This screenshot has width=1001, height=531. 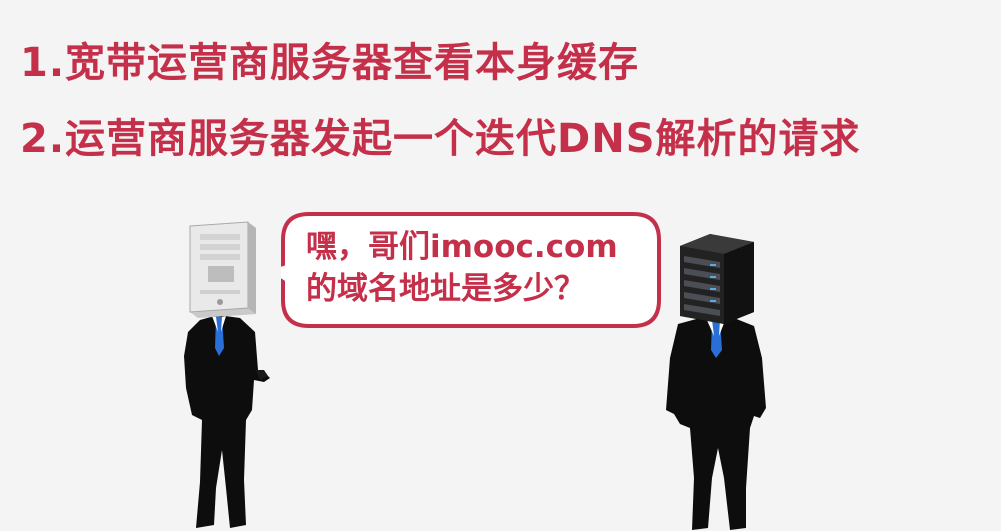 I want to click on black-rack-server-icon, so click(x=717, y=279).